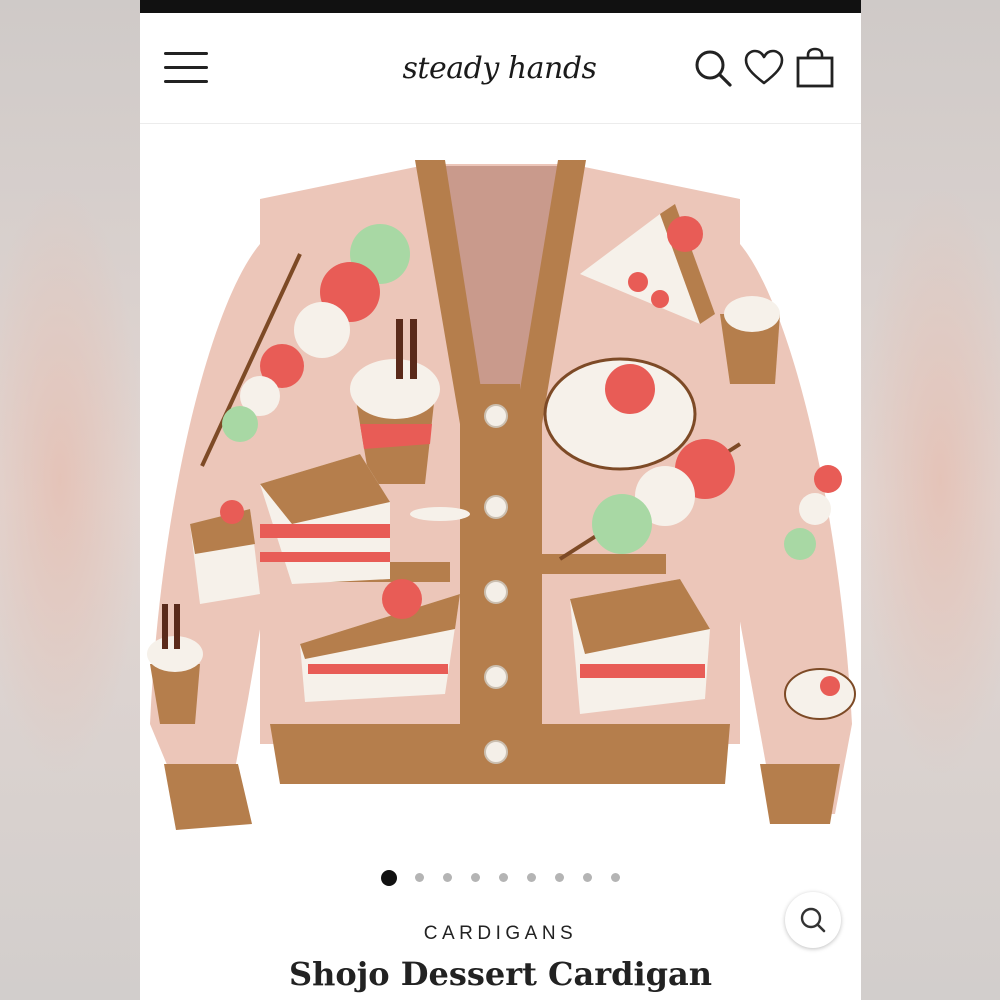  Describe the element at coordinates (713, 68) in the screenshot. I see `search-icon` at that location.